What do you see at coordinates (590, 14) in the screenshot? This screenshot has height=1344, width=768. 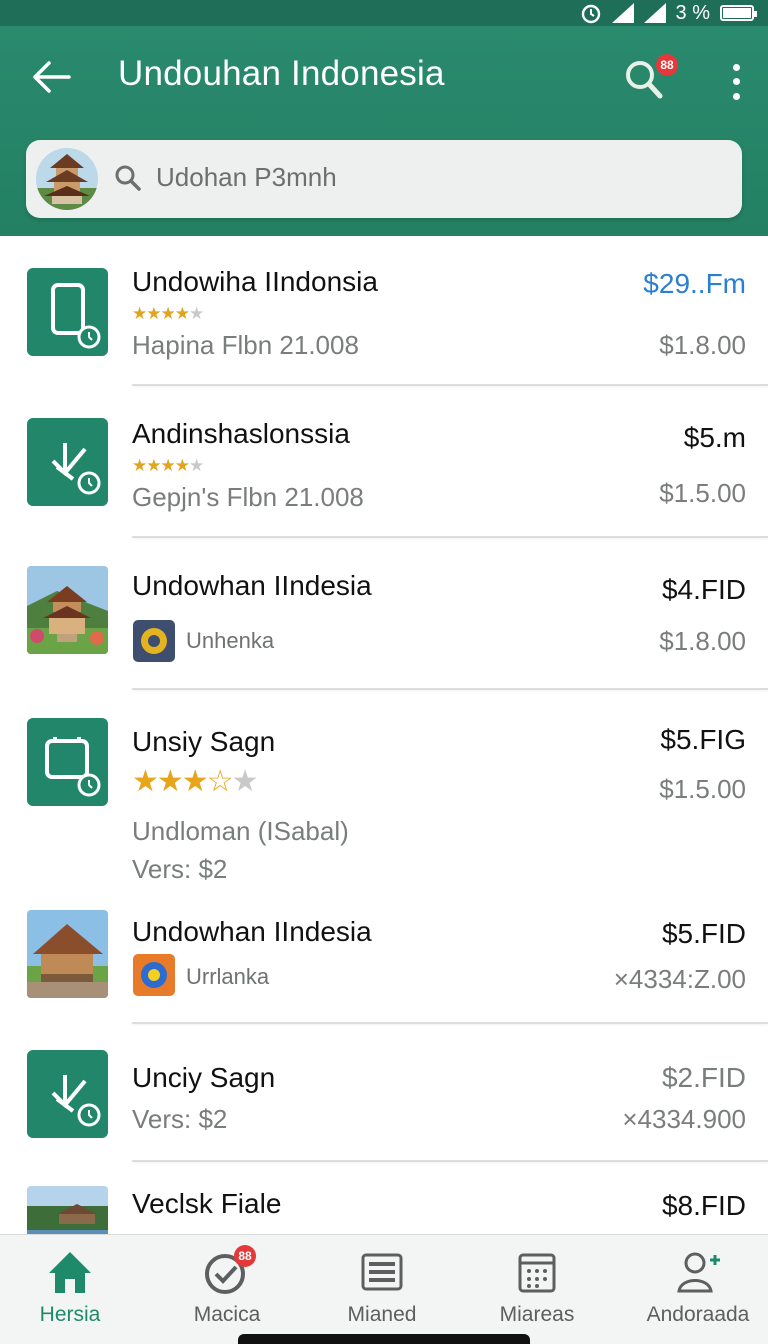 I see `alarm-icon` at bounding box center [590, 14].